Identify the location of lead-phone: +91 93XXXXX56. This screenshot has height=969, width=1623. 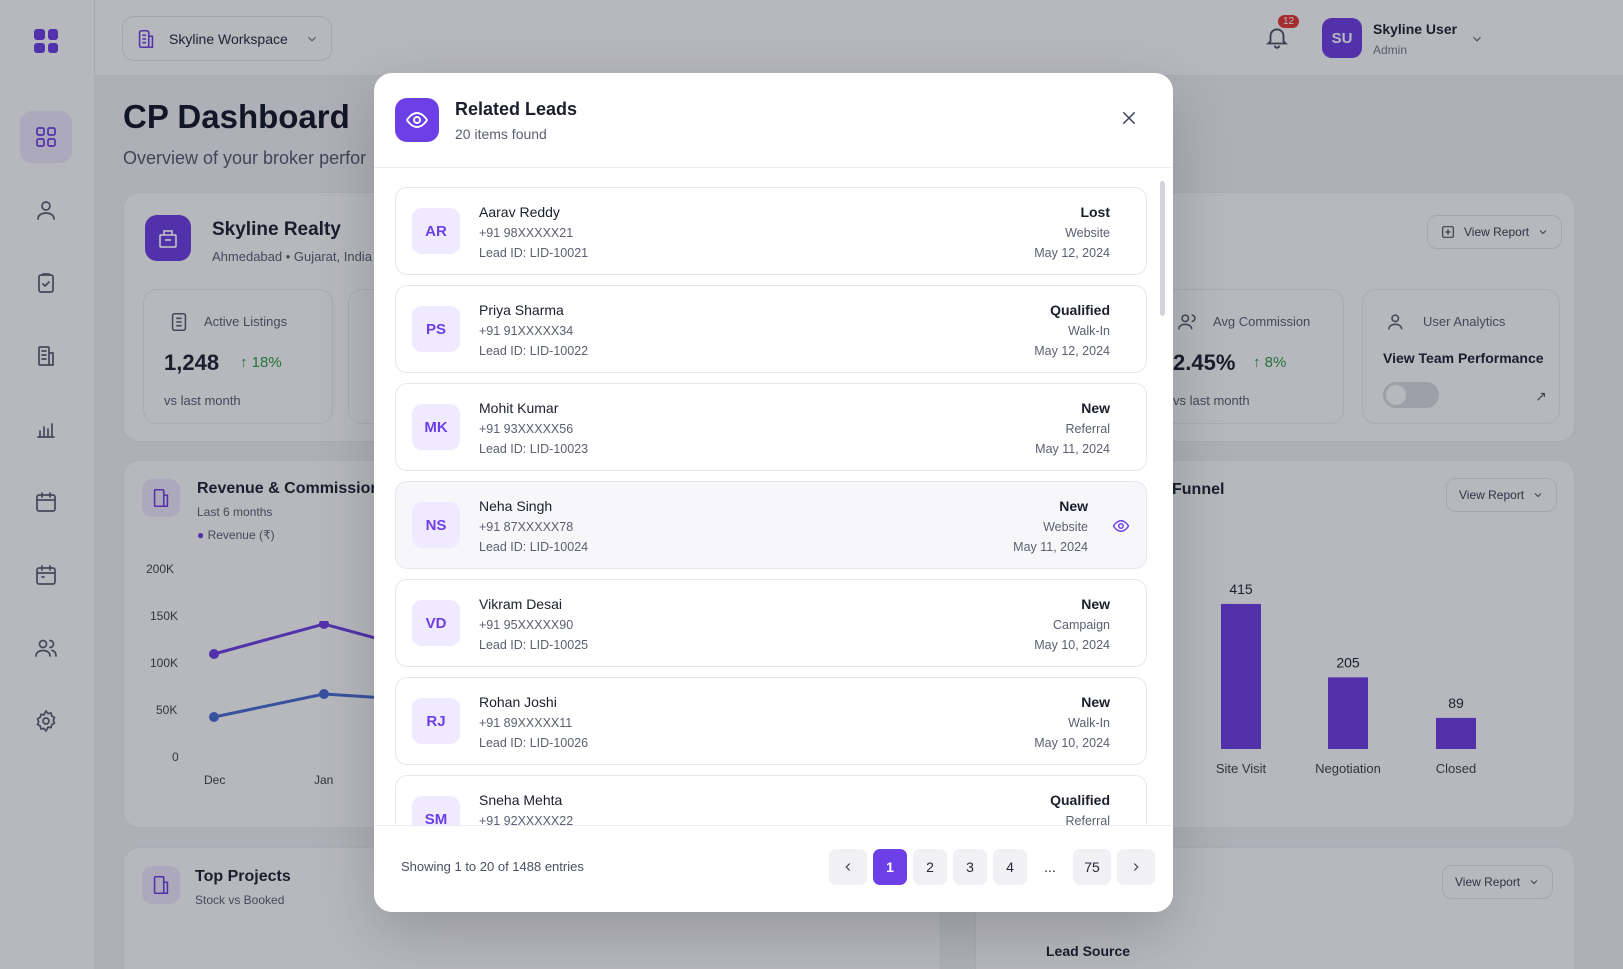
(526, 429).